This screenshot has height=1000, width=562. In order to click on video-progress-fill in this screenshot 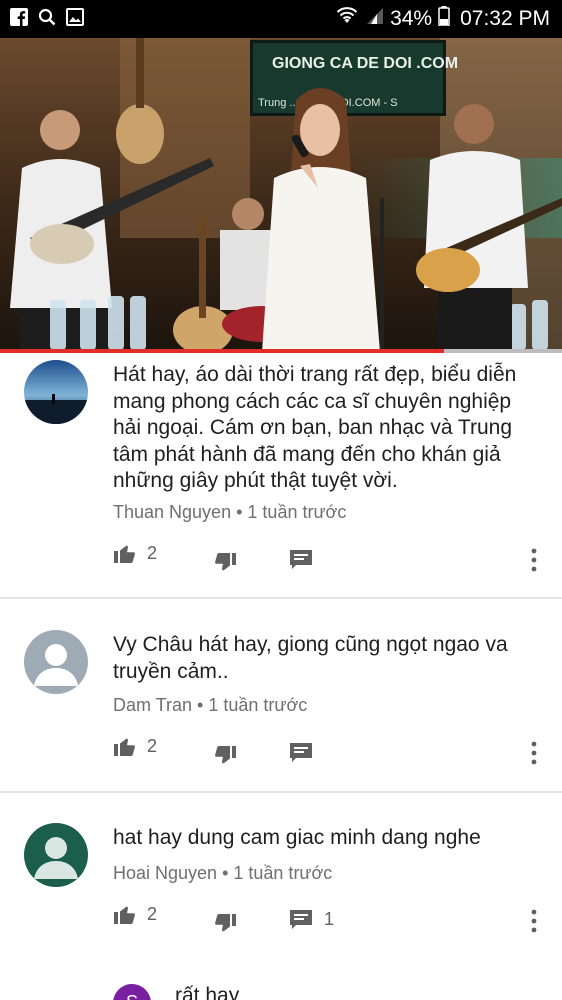, I will do `click(222, 351)`.